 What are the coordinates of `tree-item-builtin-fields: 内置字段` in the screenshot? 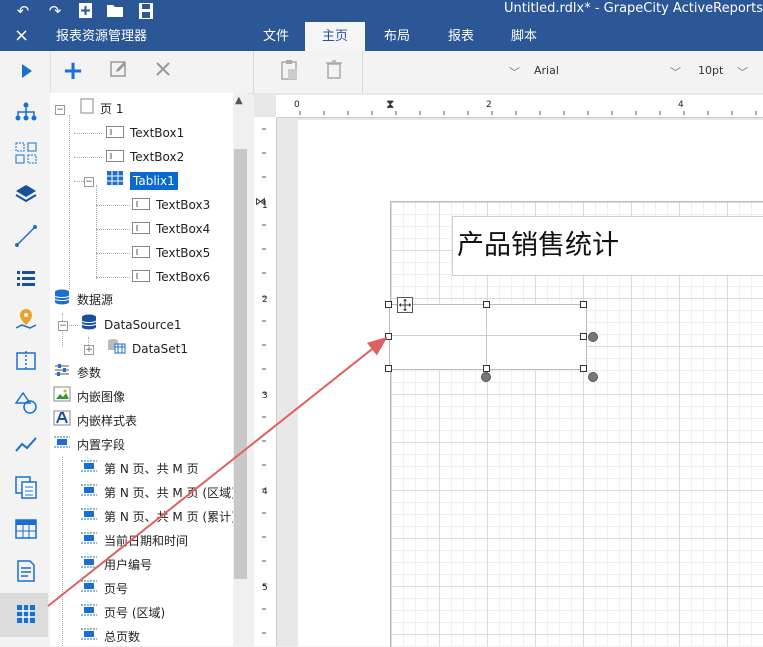 It's located at (89, 445).